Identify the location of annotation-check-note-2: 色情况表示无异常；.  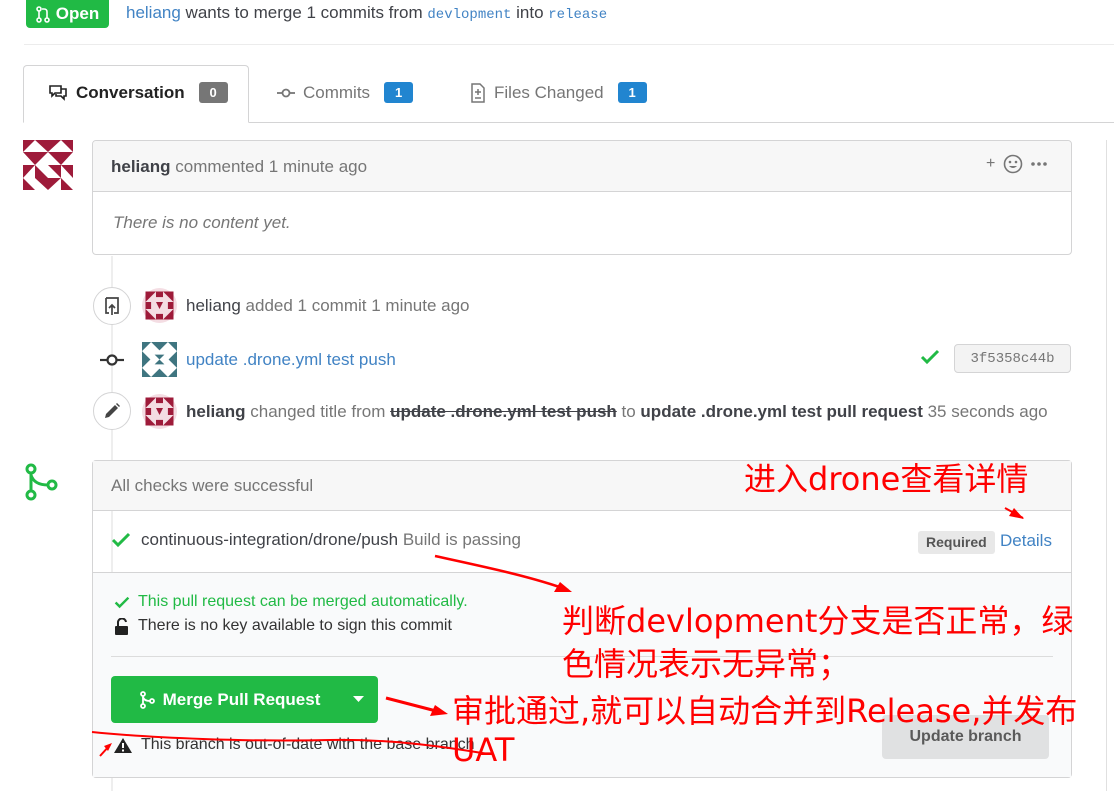
(706, 664).